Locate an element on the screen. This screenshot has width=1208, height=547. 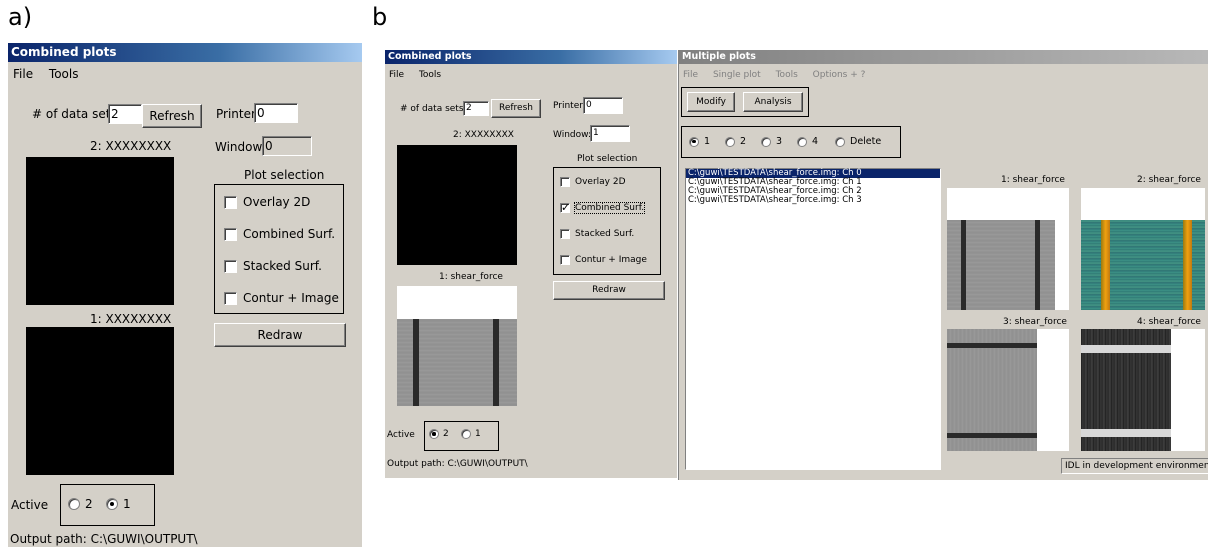
window-field: 1 is located at coordinates (610, 133).